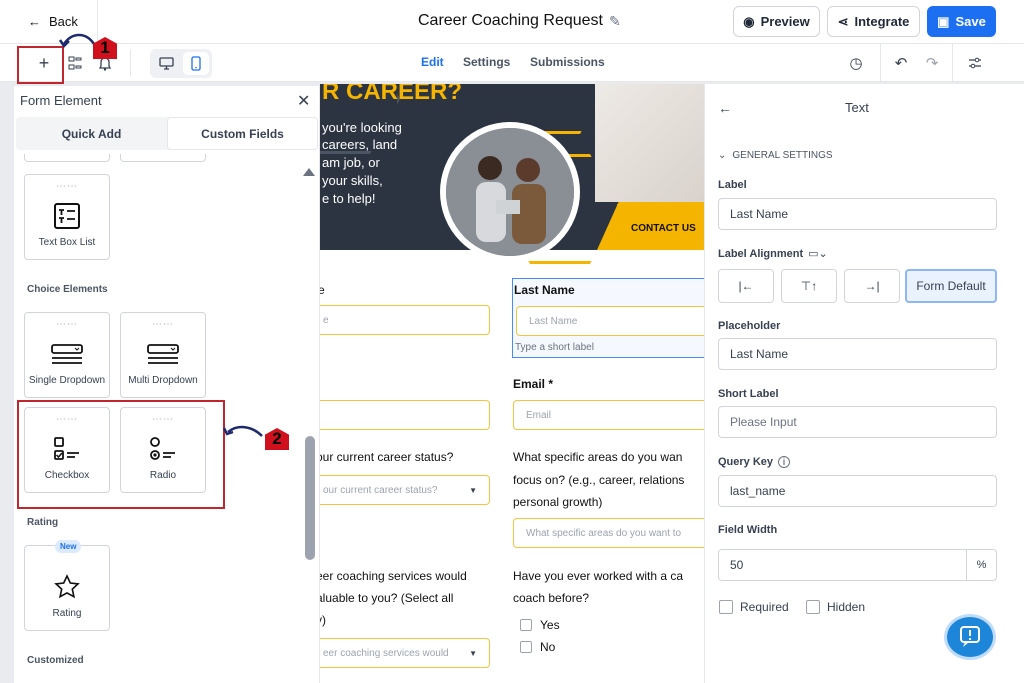 Image resolution: width=1024 pixels, height=683 pixels. I want to click on align-right-button: →|, so click(872, 286).